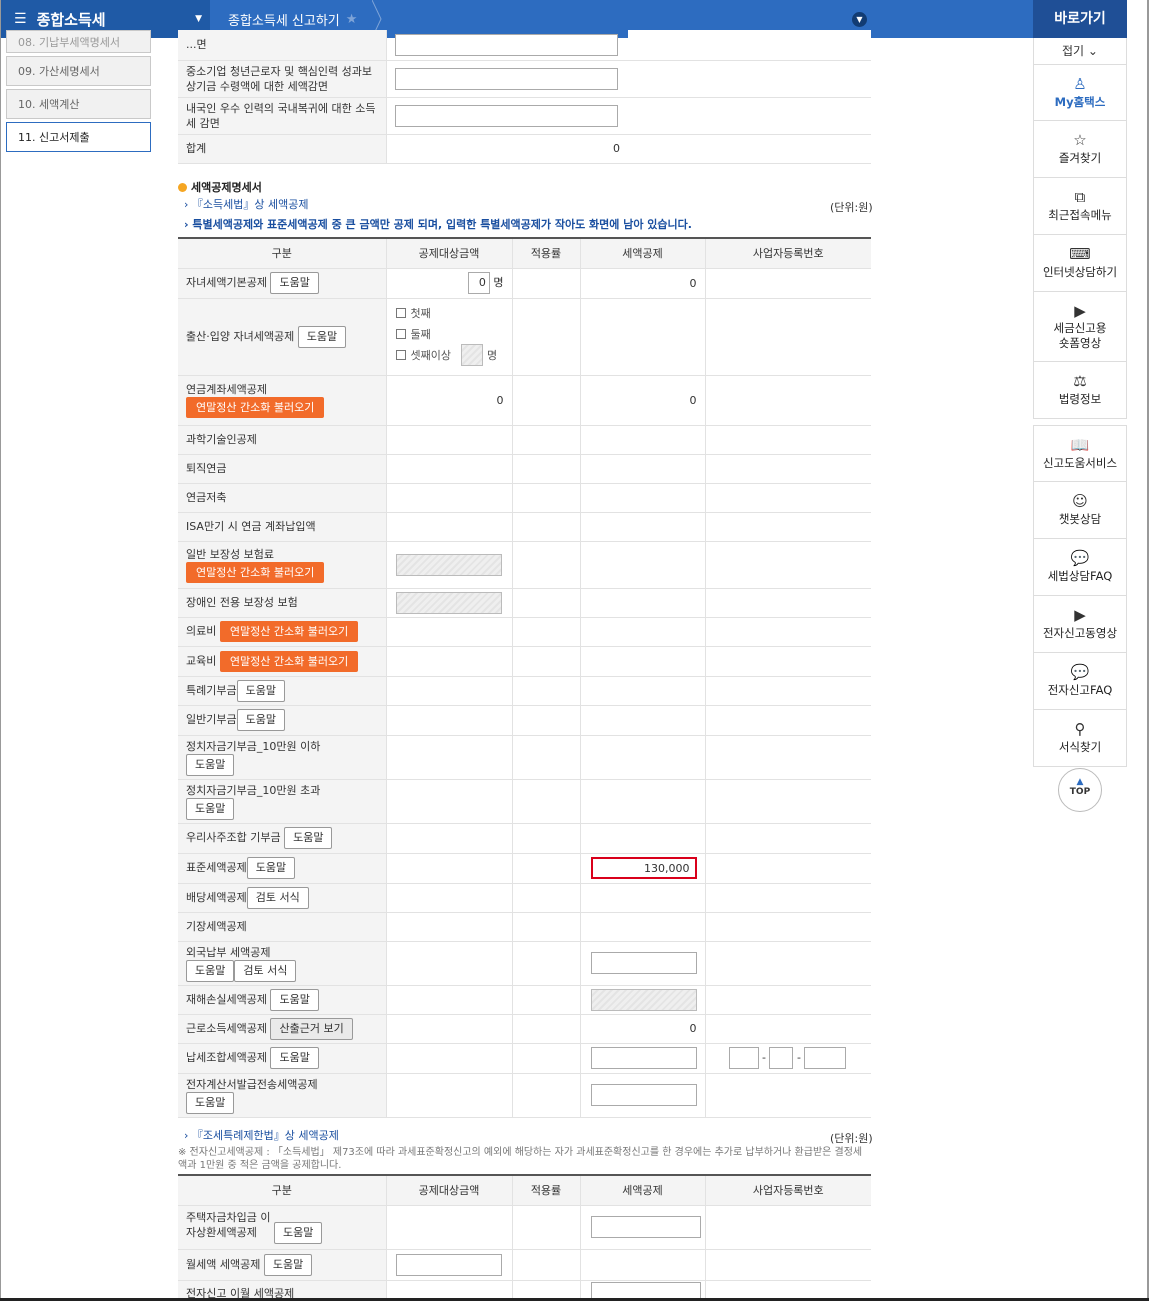 This screenshot has height=1301, width=1149. I want to click on star-icon: ★, so click(352, 19).